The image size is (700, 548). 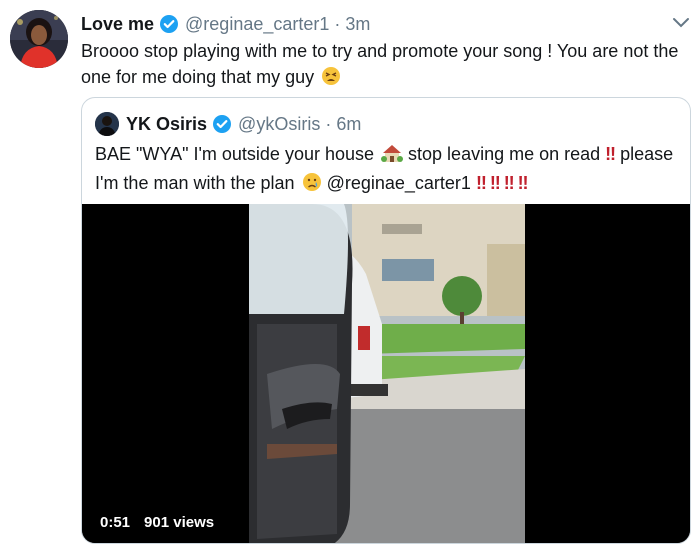 I want to click on video-meta: 0:51 901 views, so click(x=157, y=522).